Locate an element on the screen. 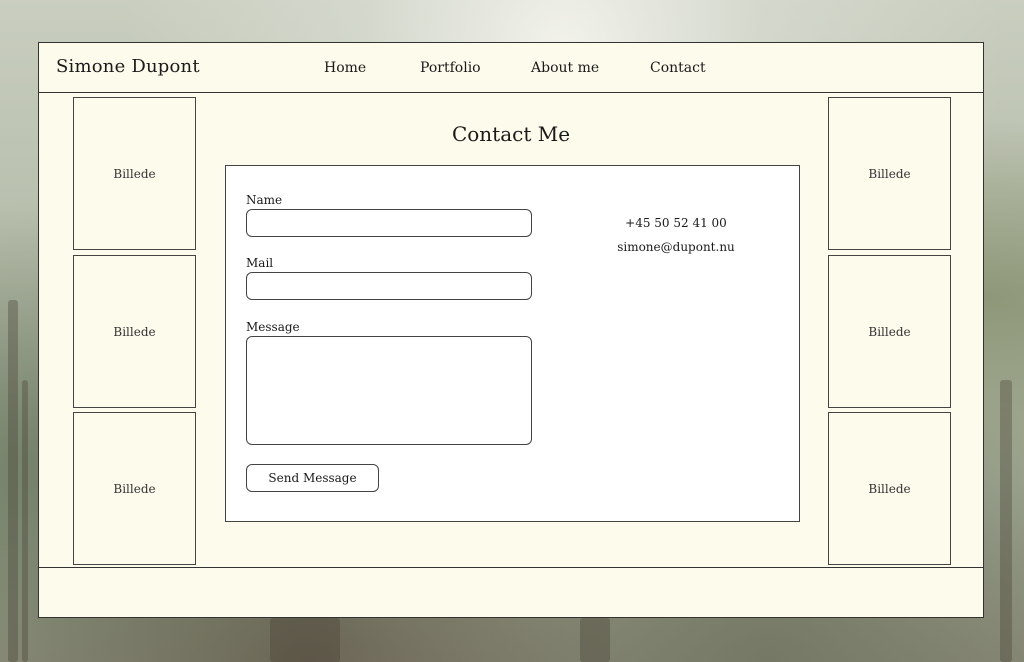 The width and height of the screenshot is (1024, 662). email-address: simone@dupont.nu is located at coordinates (676, 247).